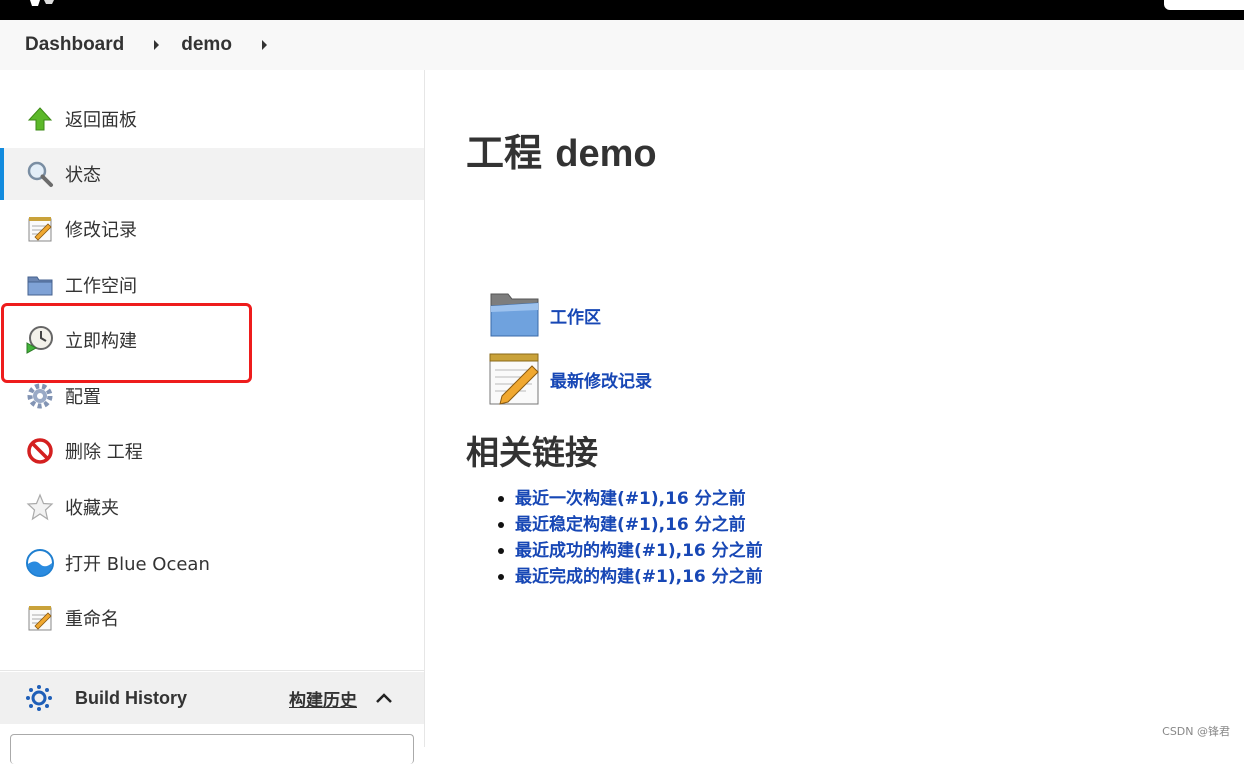 This screenshot has width=1244, height=764. Describe the element at coordinates (630, 499) in the screenshot. I see `permalink-last-build: 最近一次构建(#1),16 分之前` at that location.